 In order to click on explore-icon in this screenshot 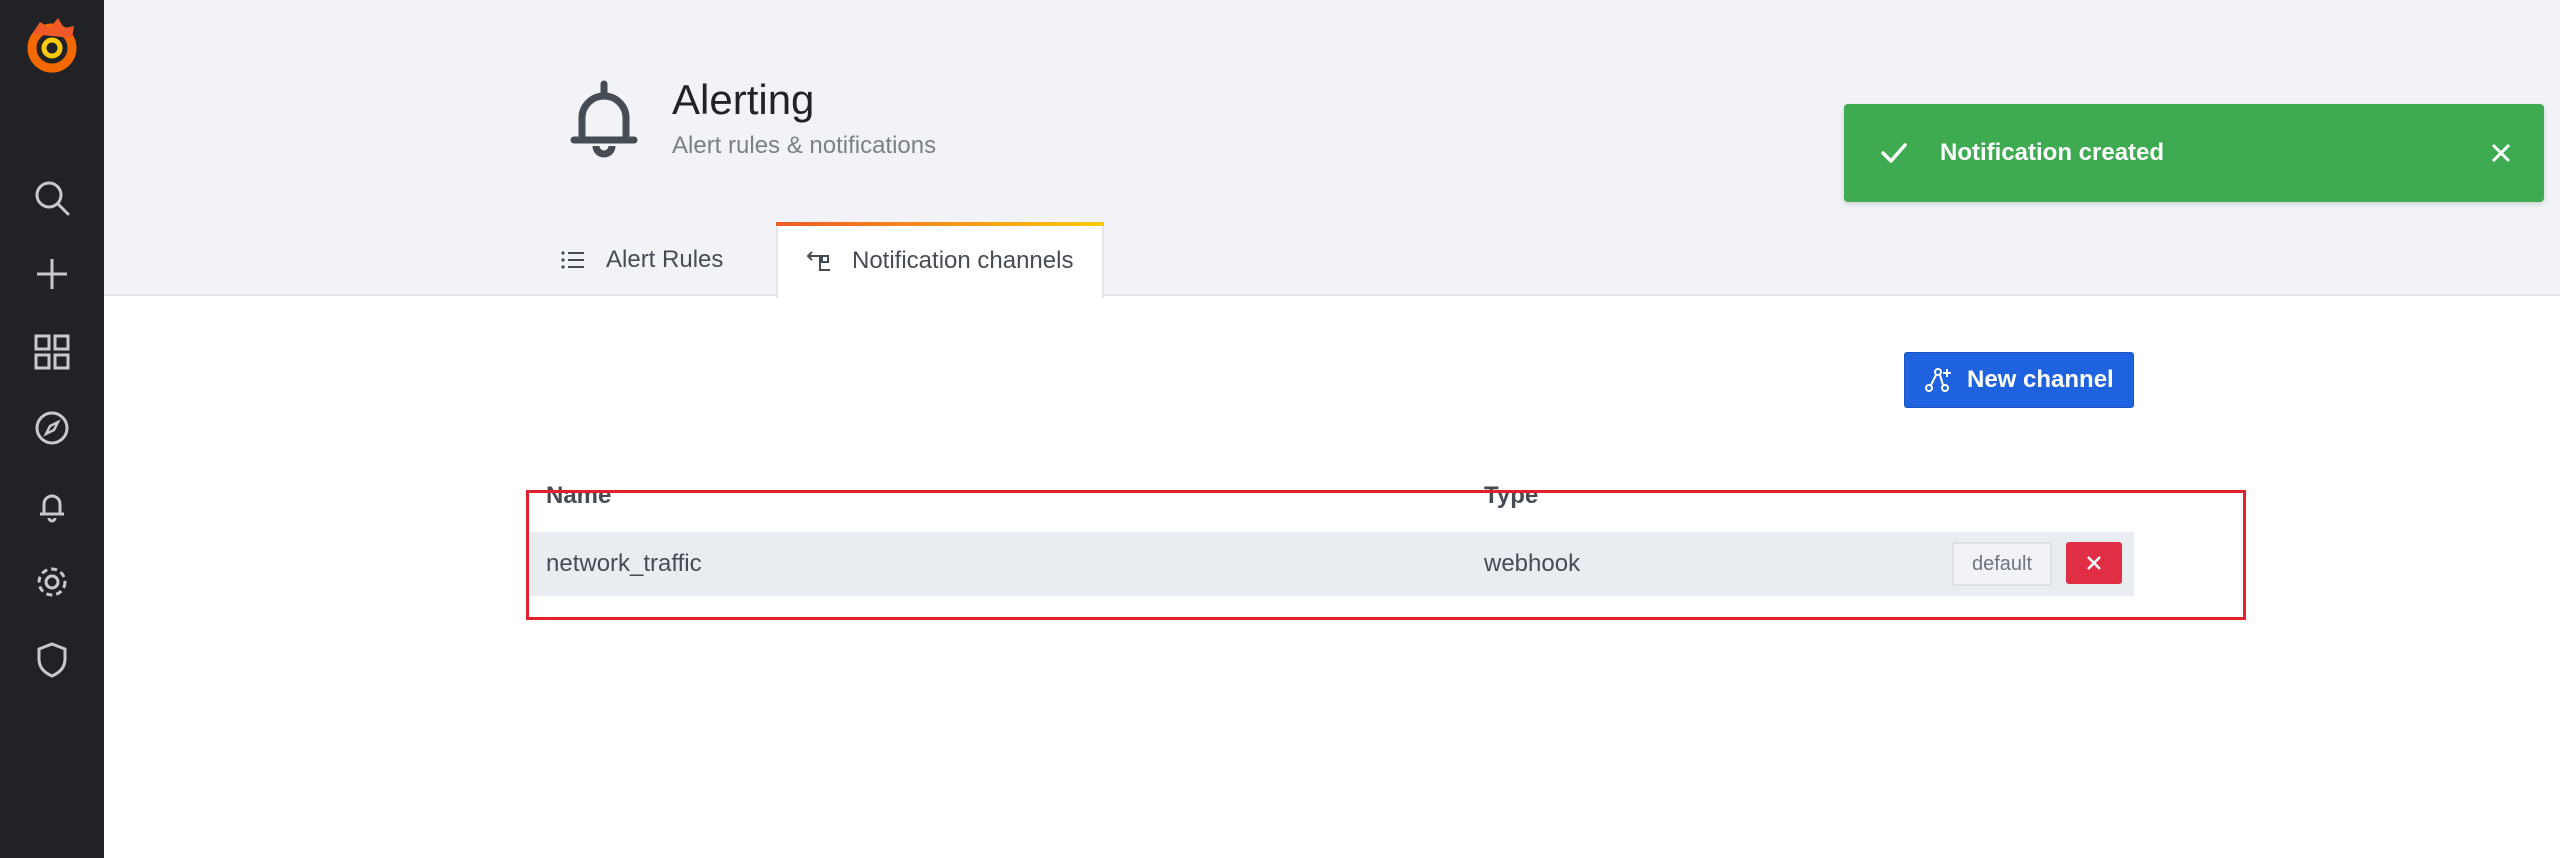, I will do `click(52, 428)`.